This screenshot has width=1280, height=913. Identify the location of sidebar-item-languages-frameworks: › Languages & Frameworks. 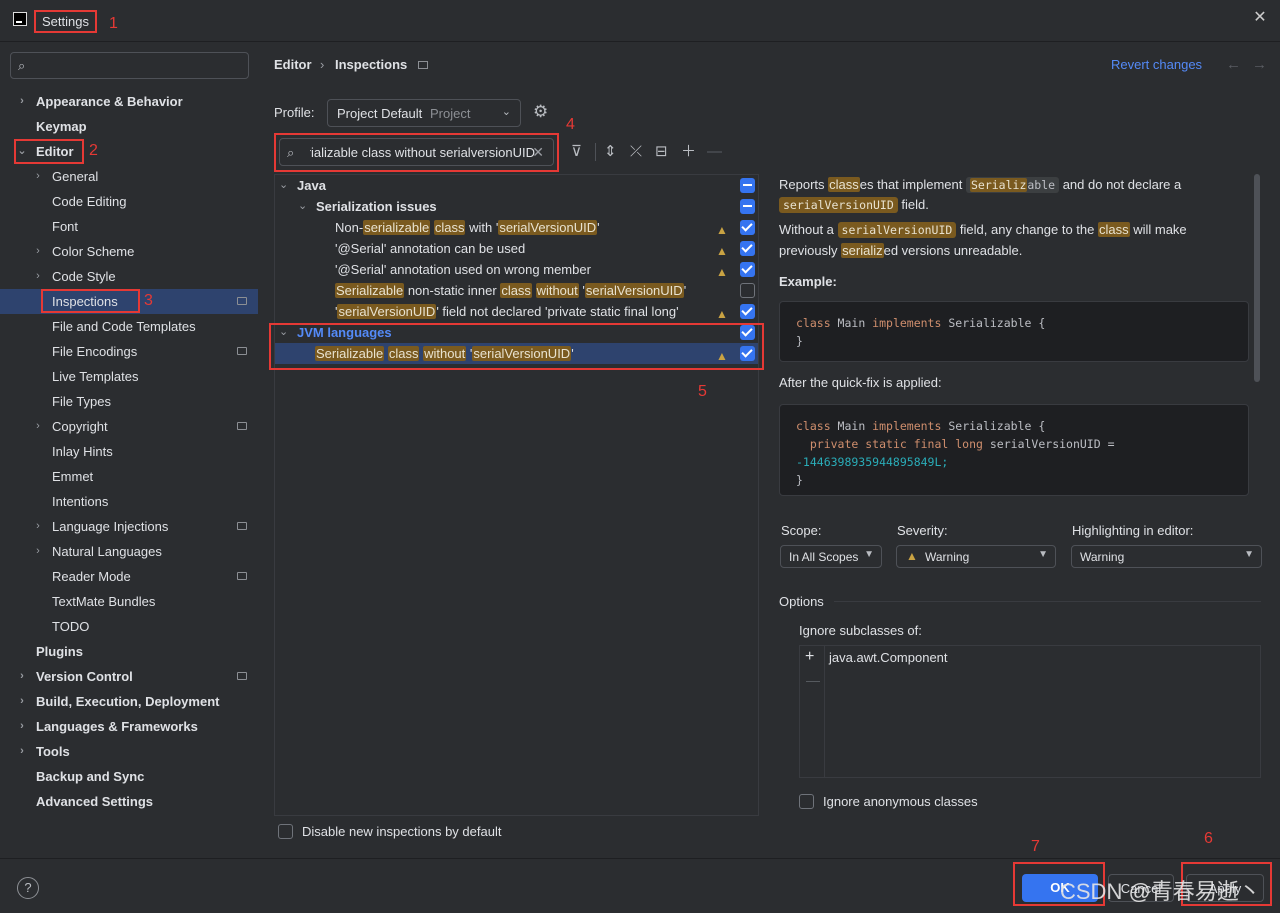
(129, 726).